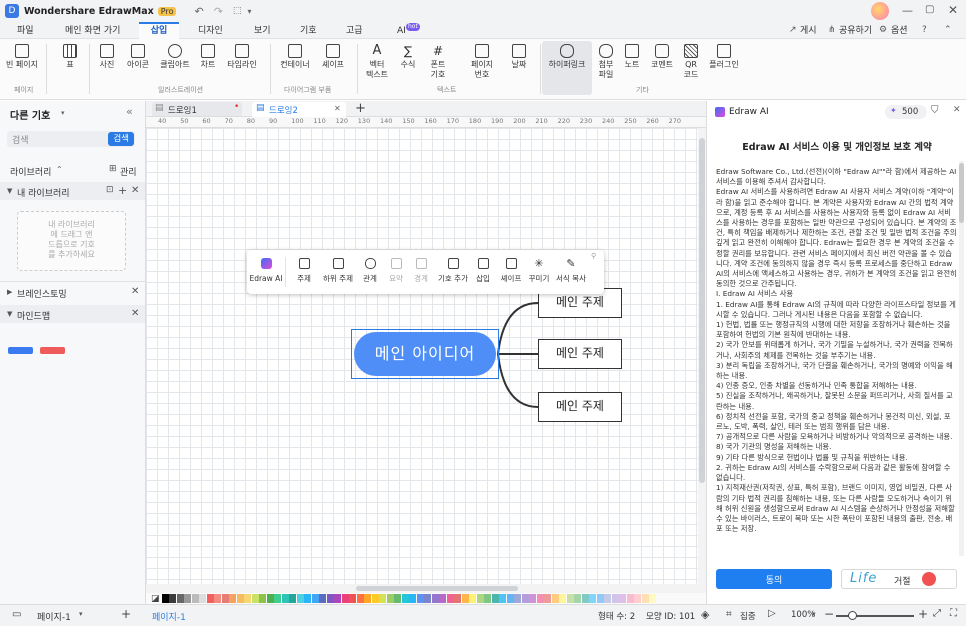 The image size is (966, 626). I want to click on zoom-in-icon: +, so click(923, 614).